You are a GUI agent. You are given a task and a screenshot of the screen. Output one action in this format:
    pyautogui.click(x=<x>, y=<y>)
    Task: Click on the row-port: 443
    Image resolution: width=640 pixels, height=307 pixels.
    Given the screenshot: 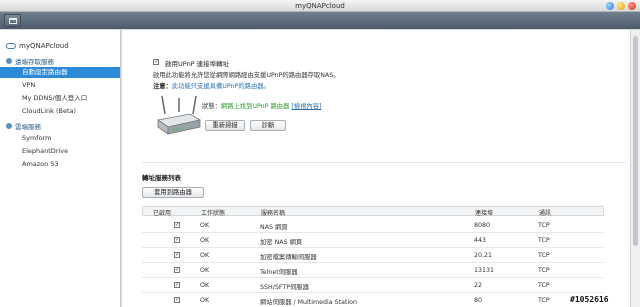 What is the action you would take?
    pyautogui.click(x=480, y=240)
    